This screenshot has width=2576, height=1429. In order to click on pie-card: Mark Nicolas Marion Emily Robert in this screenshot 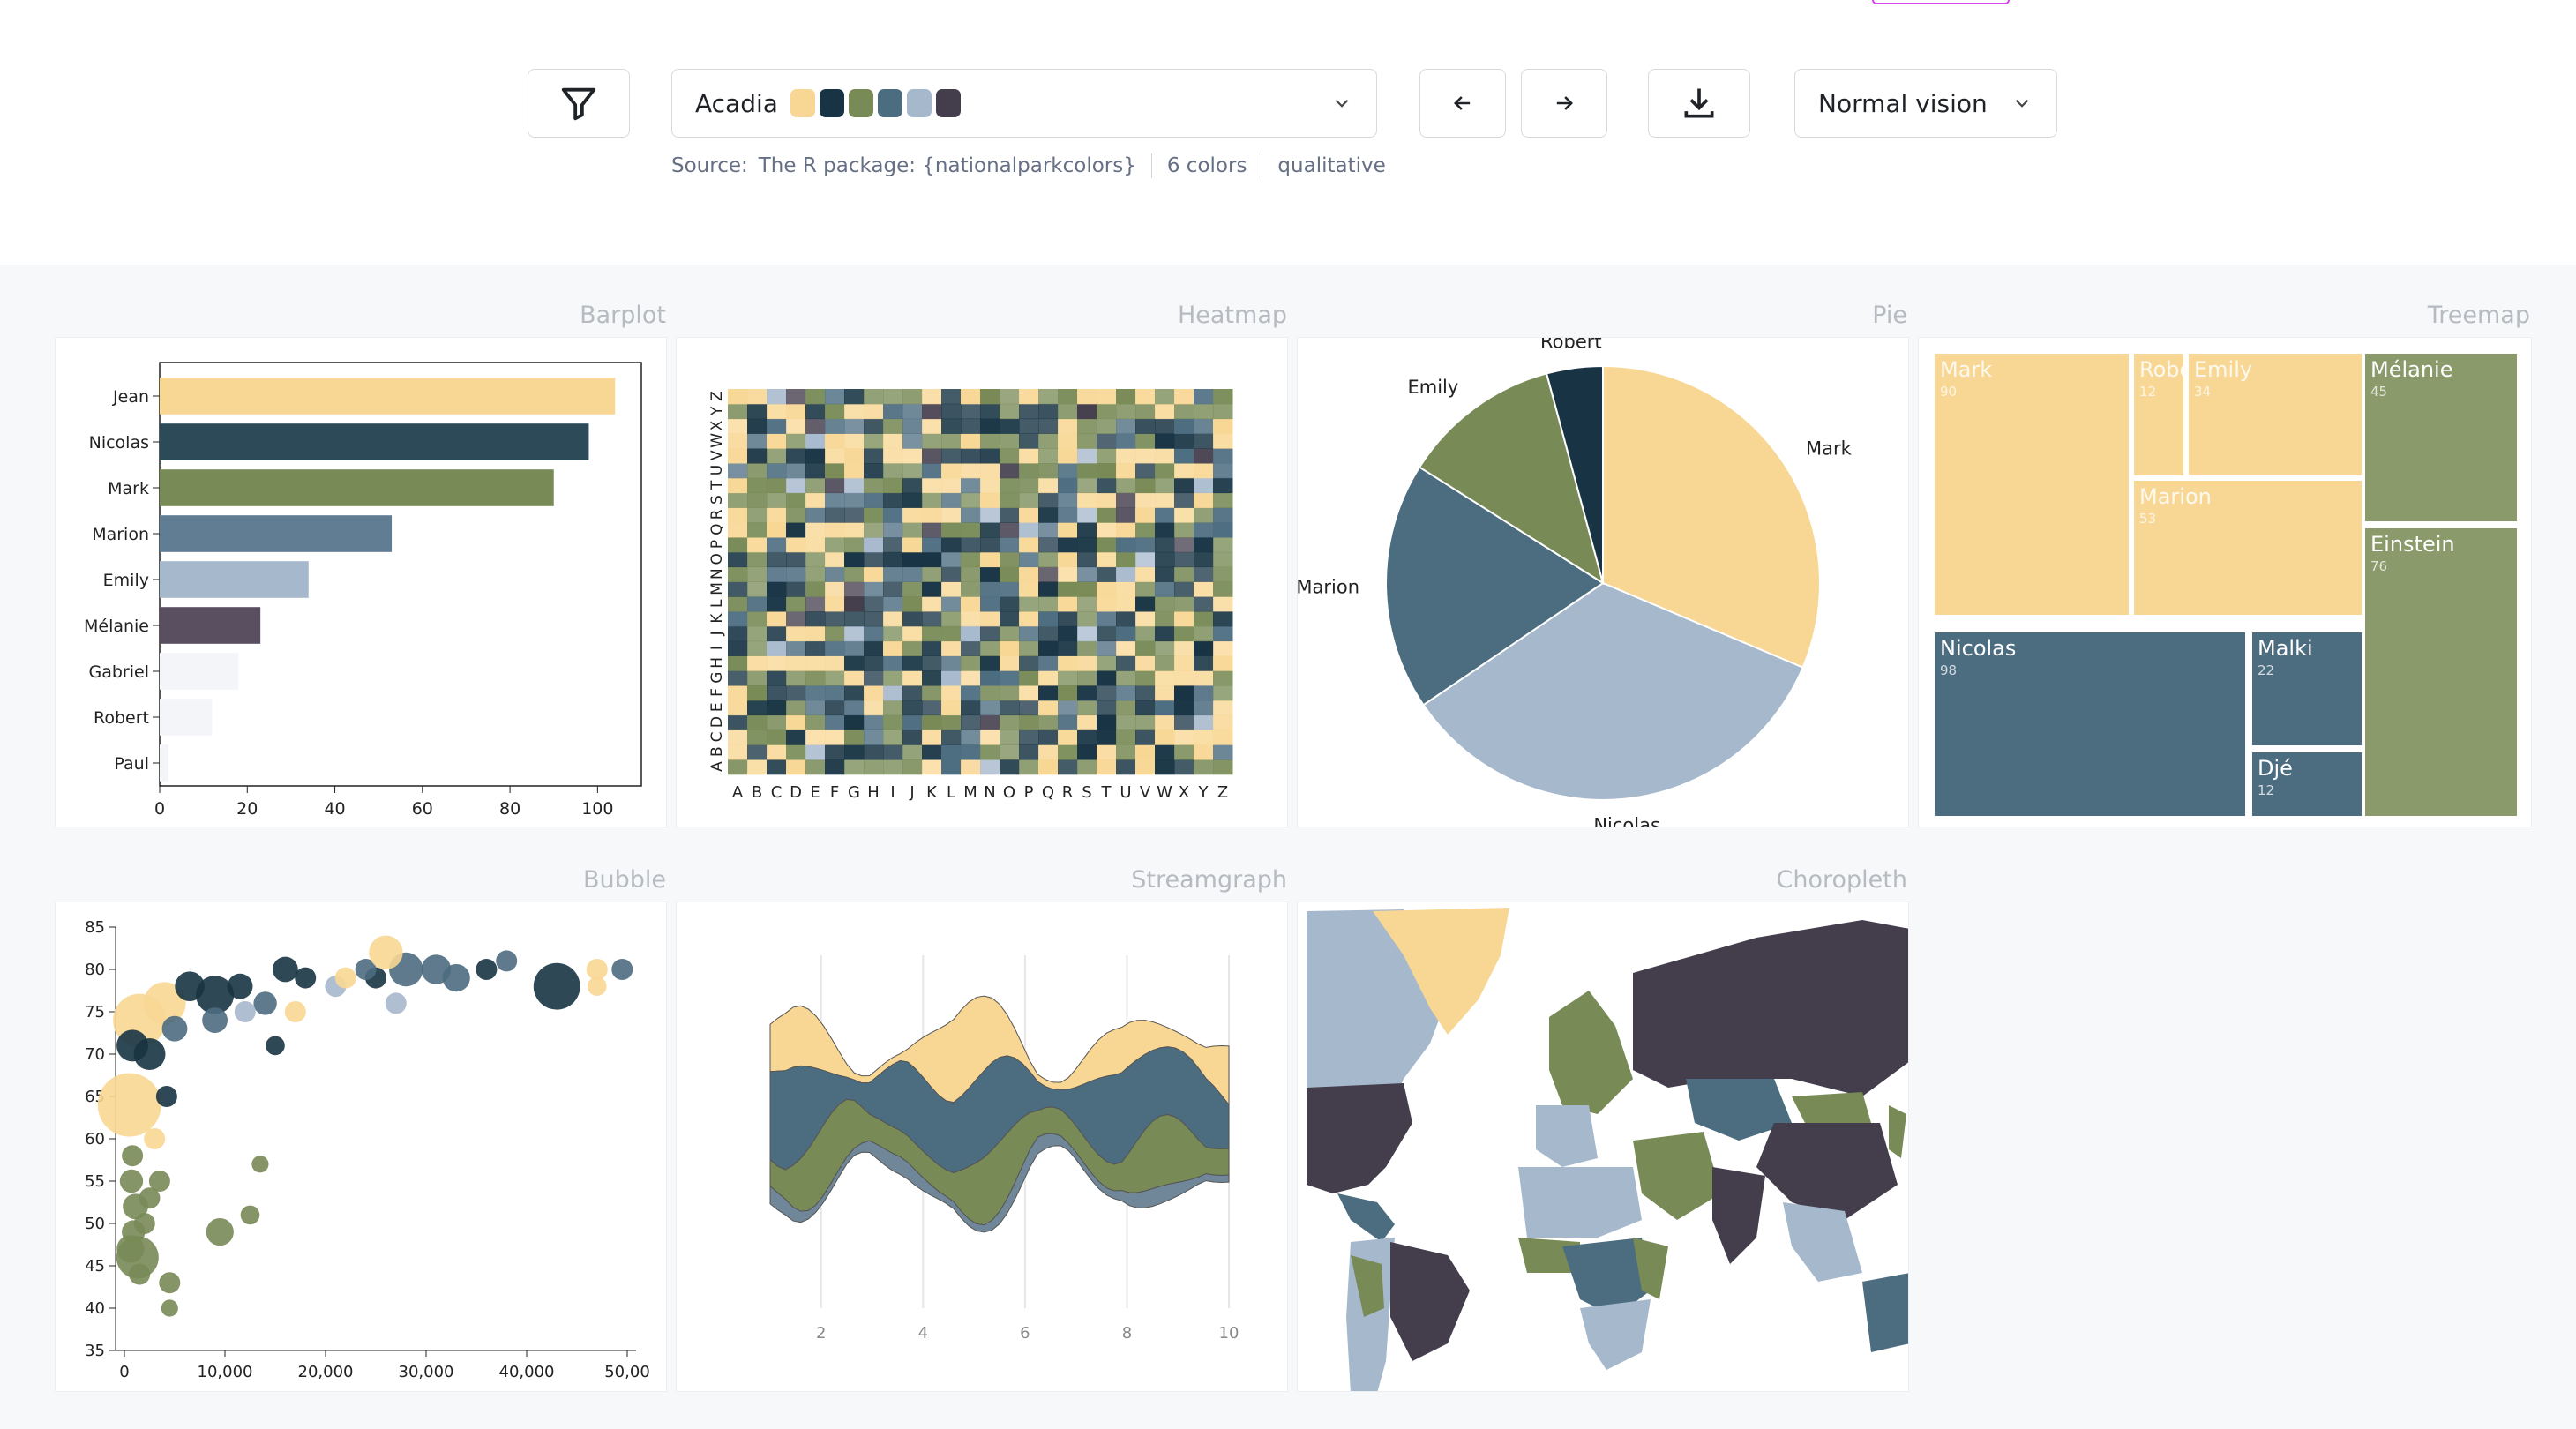, I will do `click(1603, 582)`.